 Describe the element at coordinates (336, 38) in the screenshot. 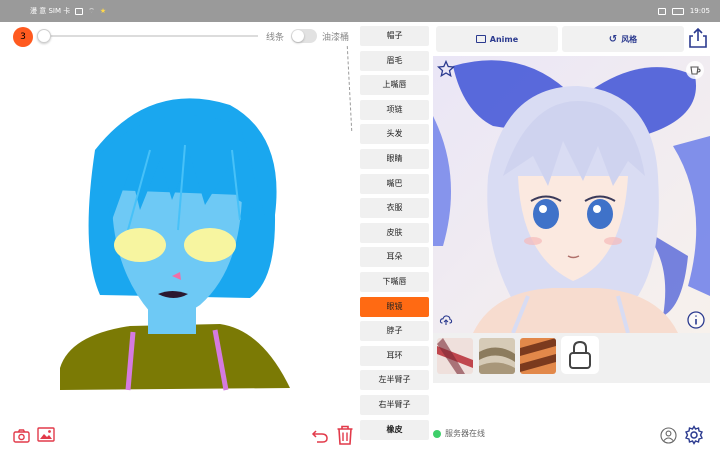

I see `bucket-mode-label: 油漆桶` at that location.